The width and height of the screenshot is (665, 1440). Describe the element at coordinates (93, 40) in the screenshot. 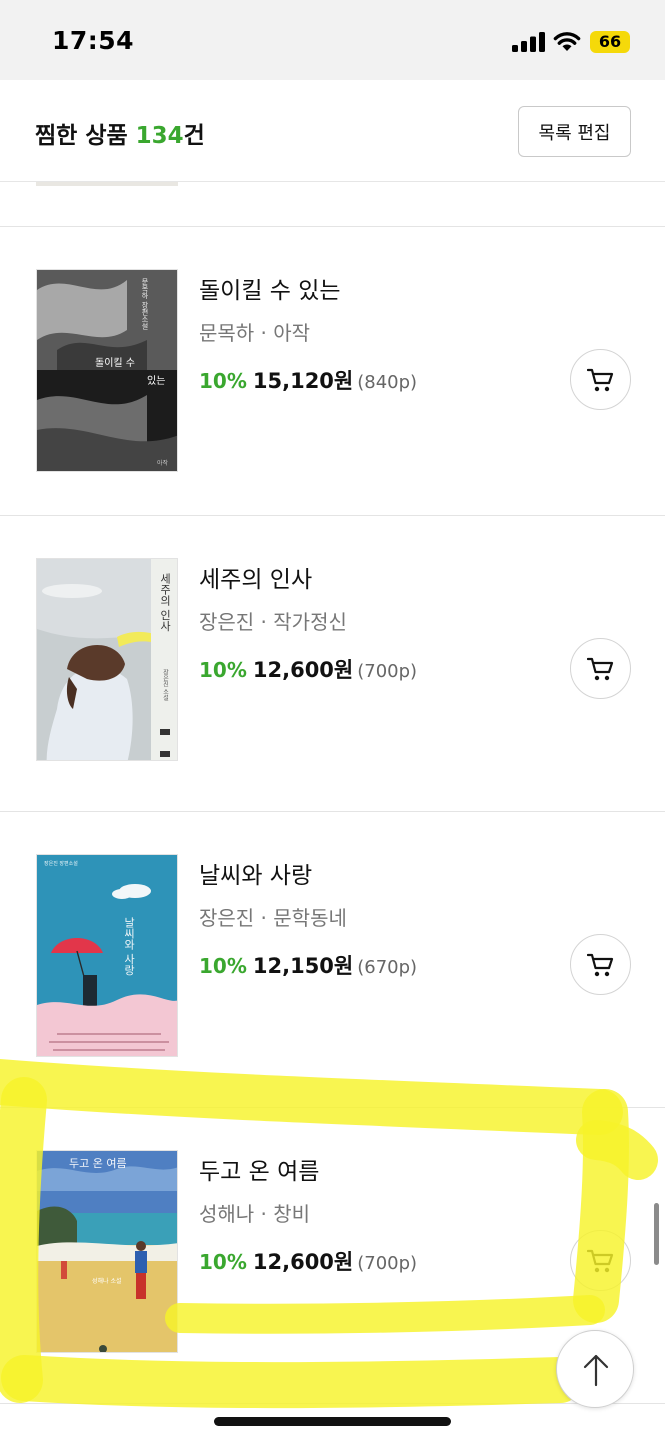

I see `status-time: 17:54` at that location.